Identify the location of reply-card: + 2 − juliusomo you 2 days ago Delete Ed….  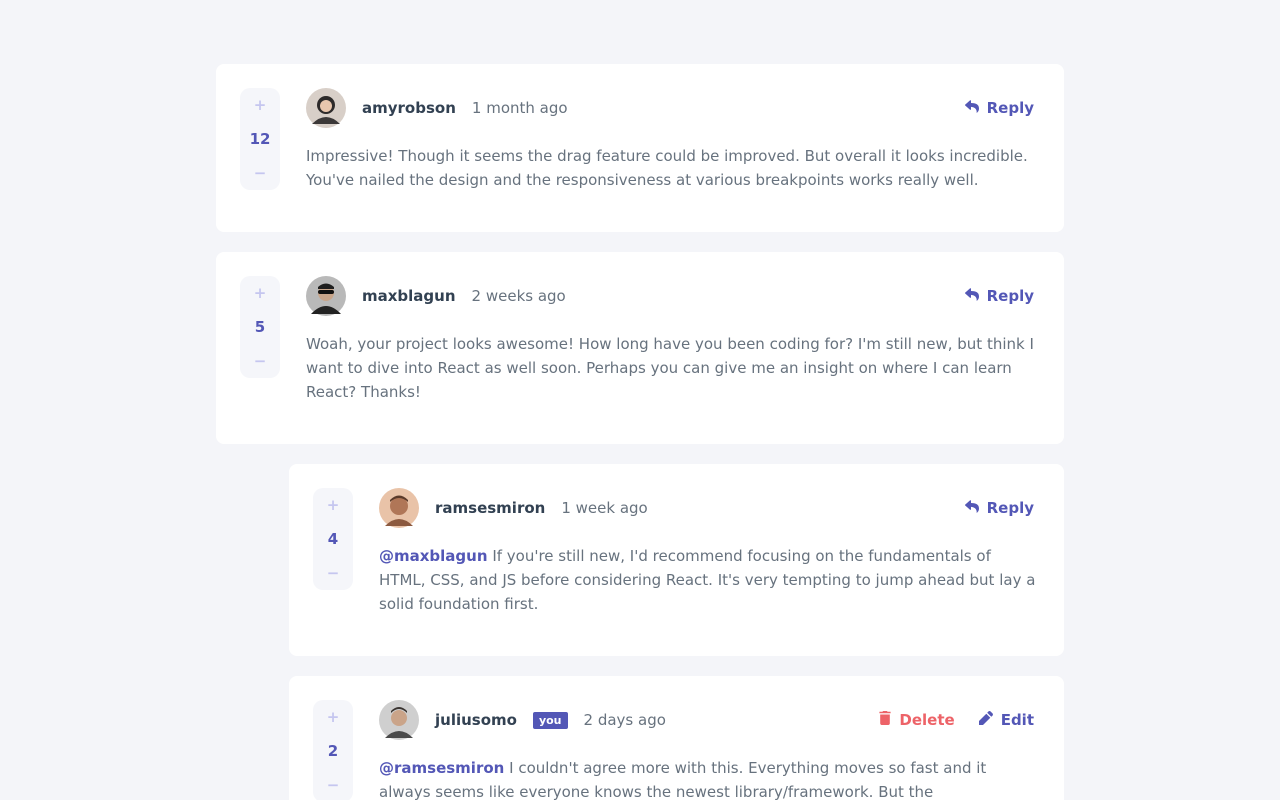
(676, 738).